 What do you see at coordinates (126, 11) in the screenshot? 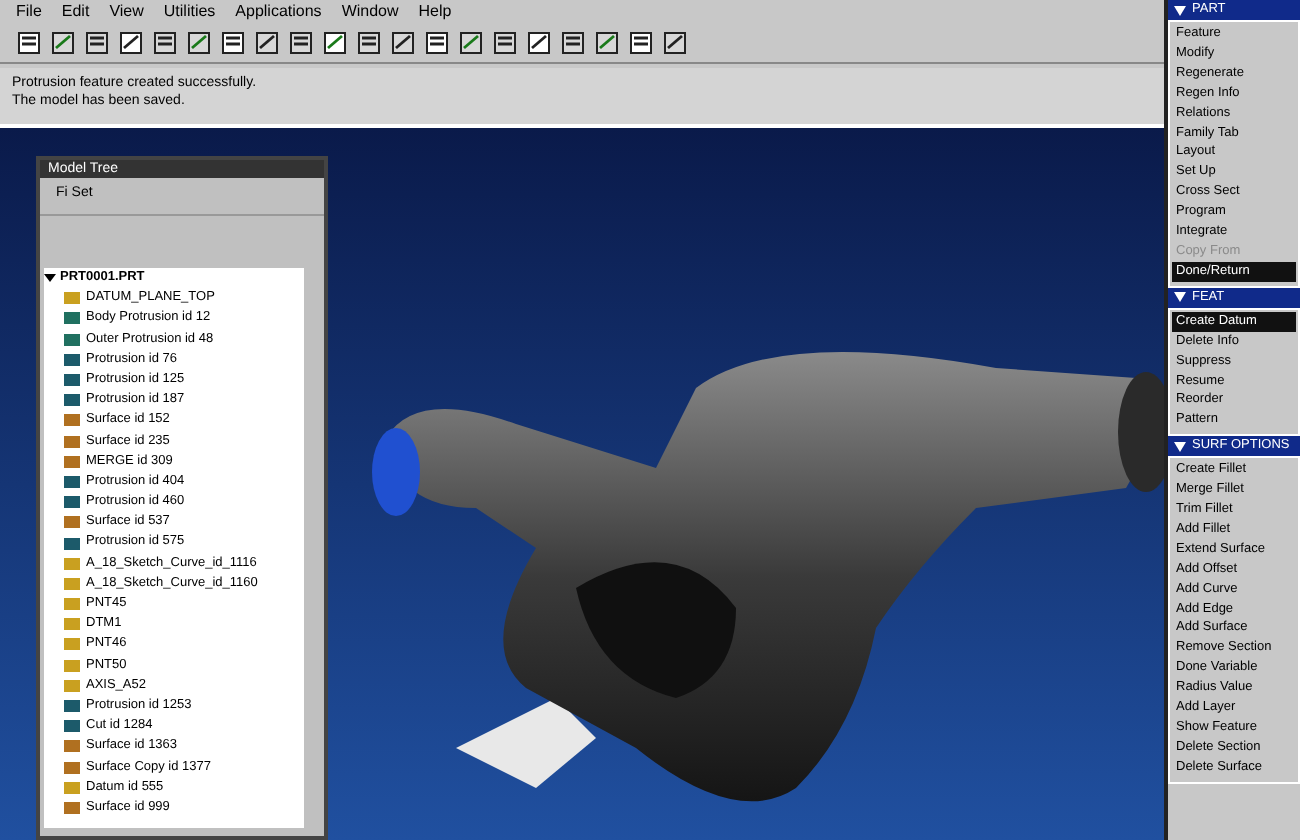
I see `menu-item: View` at bounding box center [126, 11].